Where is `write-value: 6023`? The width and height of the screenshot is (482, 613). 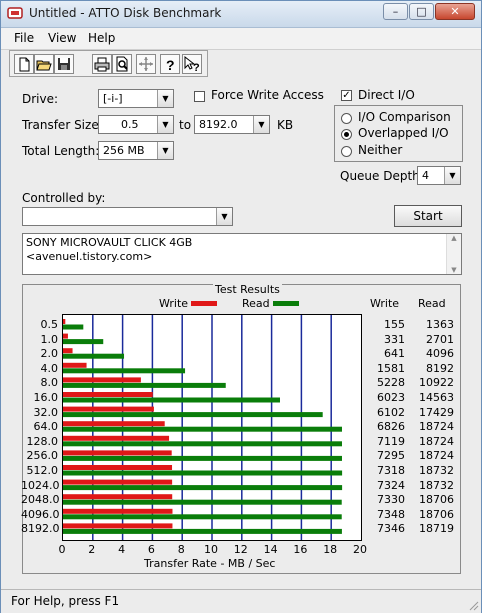
write-value: 6023 is located at coordinates (391, 397).